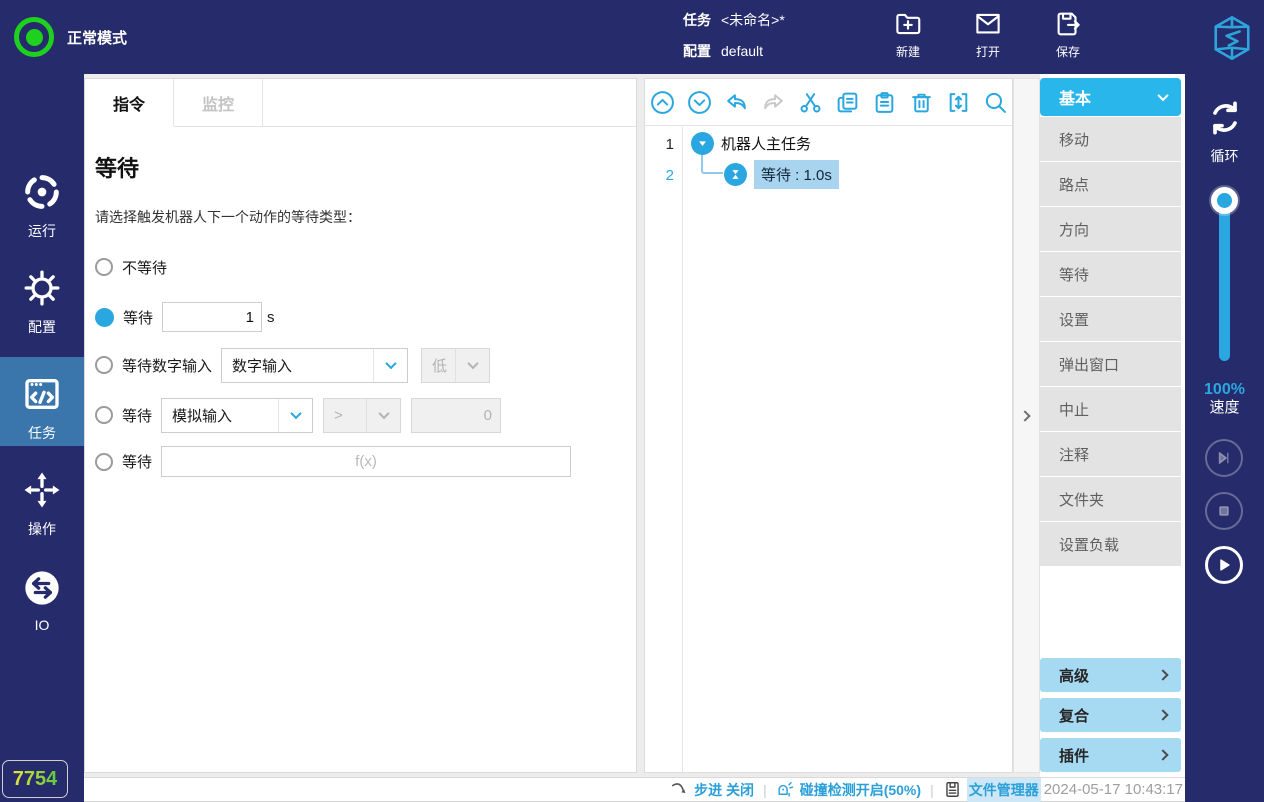  I want to click on tree-row-main-task: 机器人主任务, so click(751, 143).